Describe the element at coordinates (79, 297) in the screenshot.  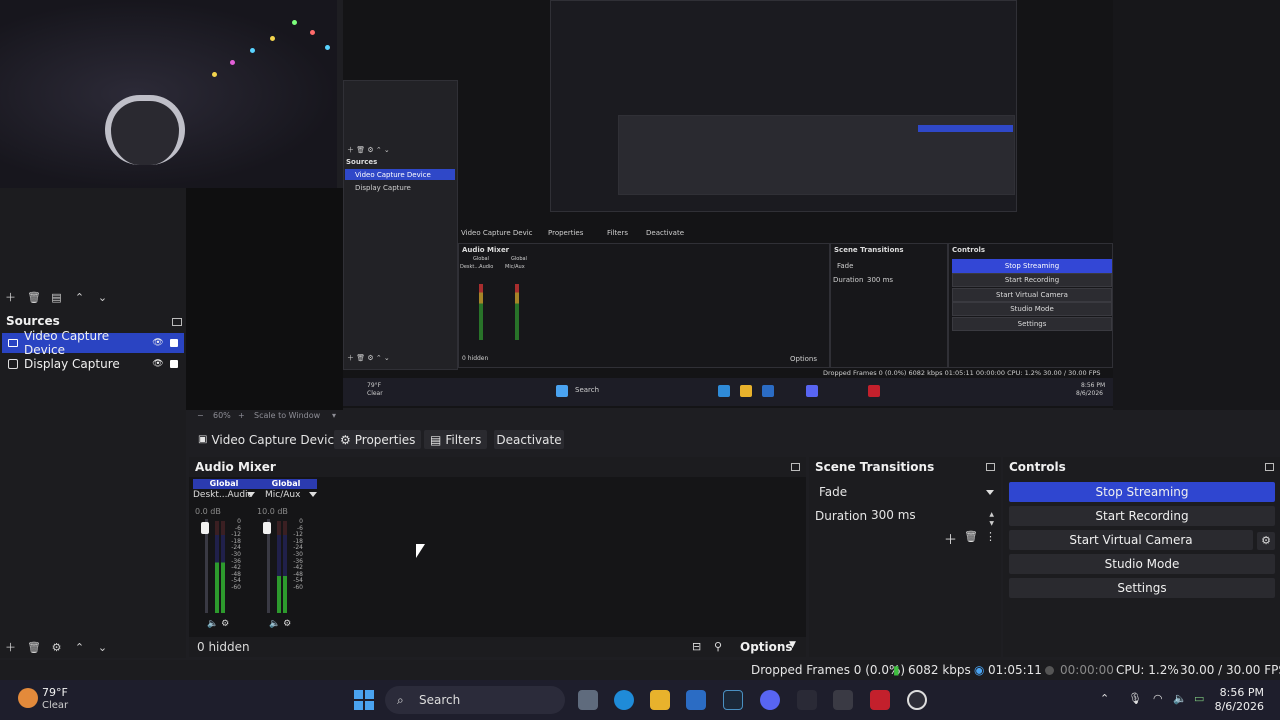
I see `move-up-icon: ⌃` at that location.